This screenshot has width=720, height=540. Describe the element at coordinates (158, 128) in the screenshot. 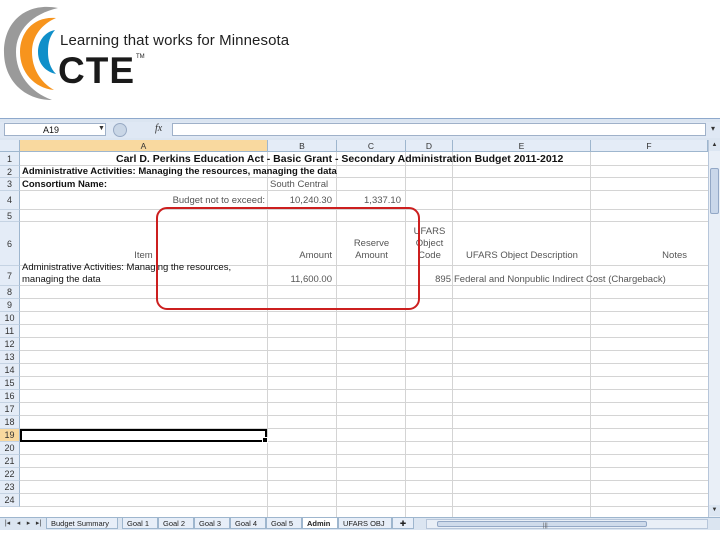

I see `insert-function-button: fx` at that location.